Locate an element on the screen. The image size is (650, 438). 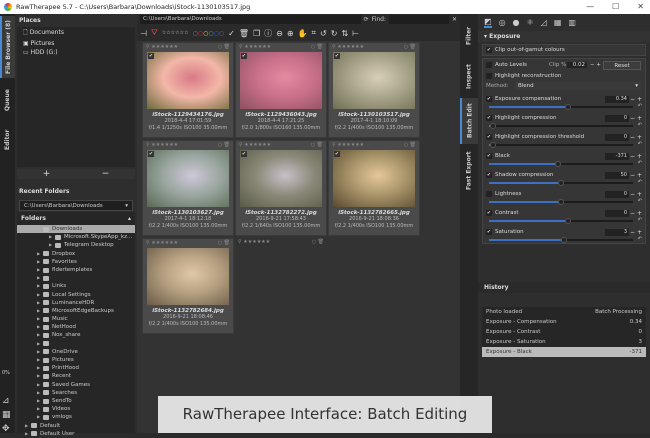
auto-levels-checkbox is located at coordinates (489, 65).